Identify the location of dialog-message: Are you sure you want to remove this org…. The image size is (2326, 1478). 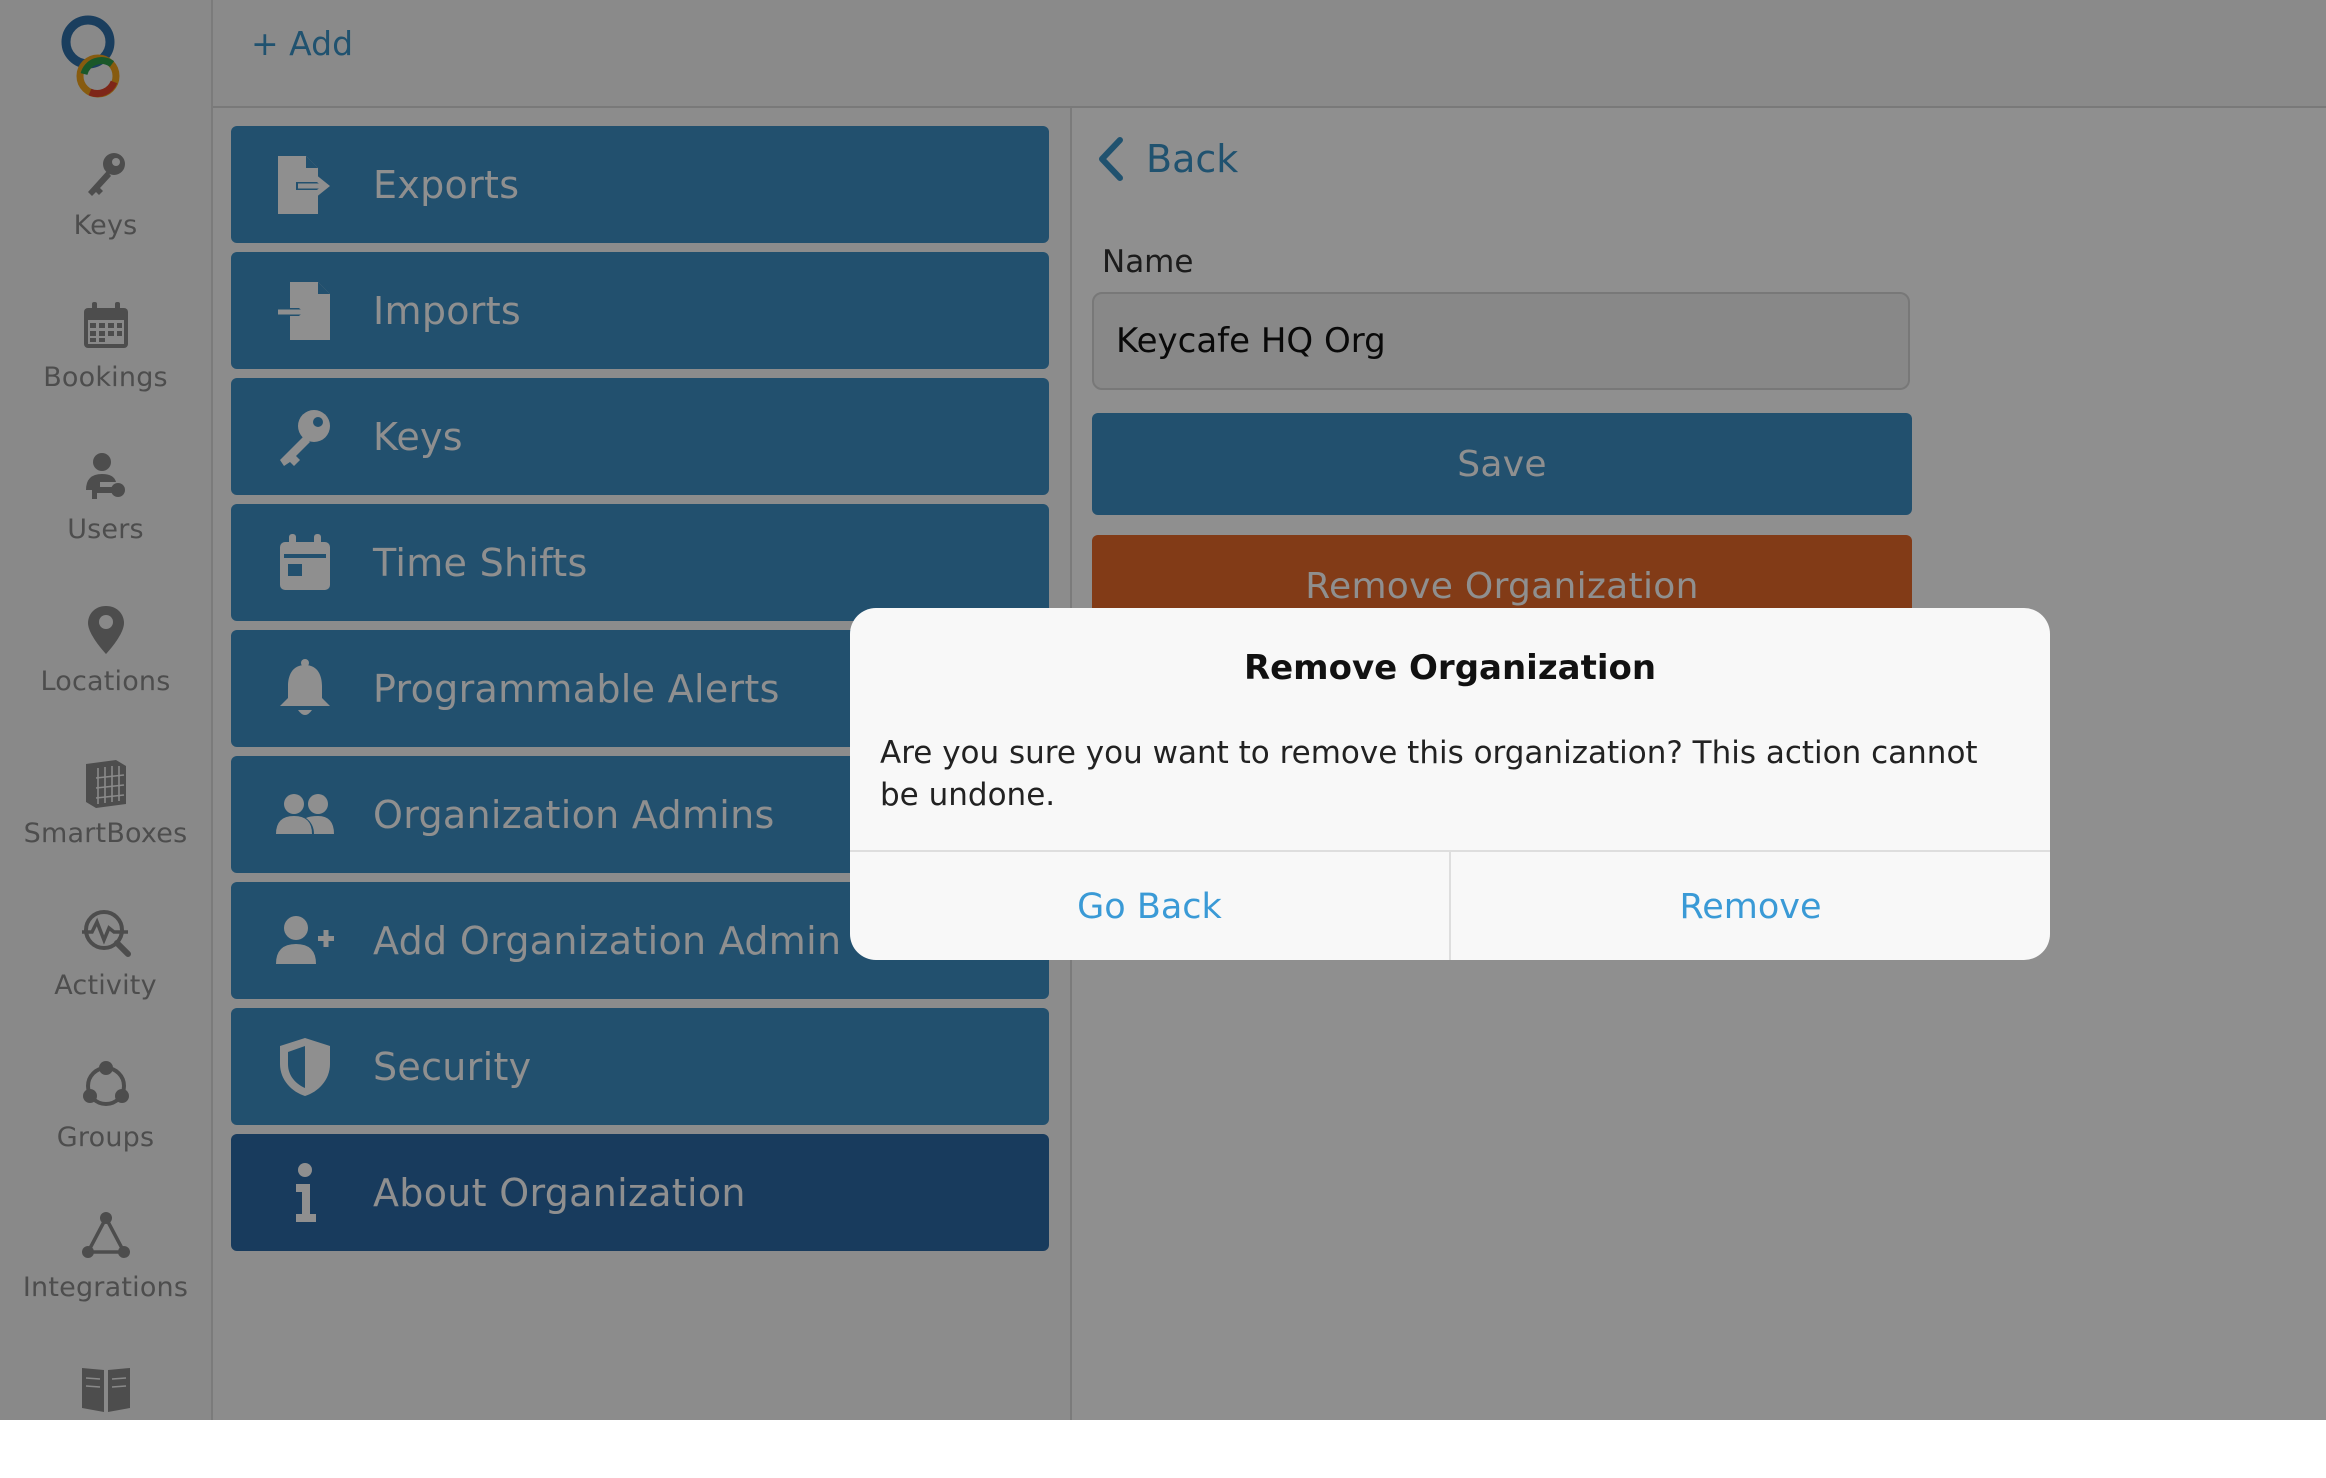
(1429, 774).